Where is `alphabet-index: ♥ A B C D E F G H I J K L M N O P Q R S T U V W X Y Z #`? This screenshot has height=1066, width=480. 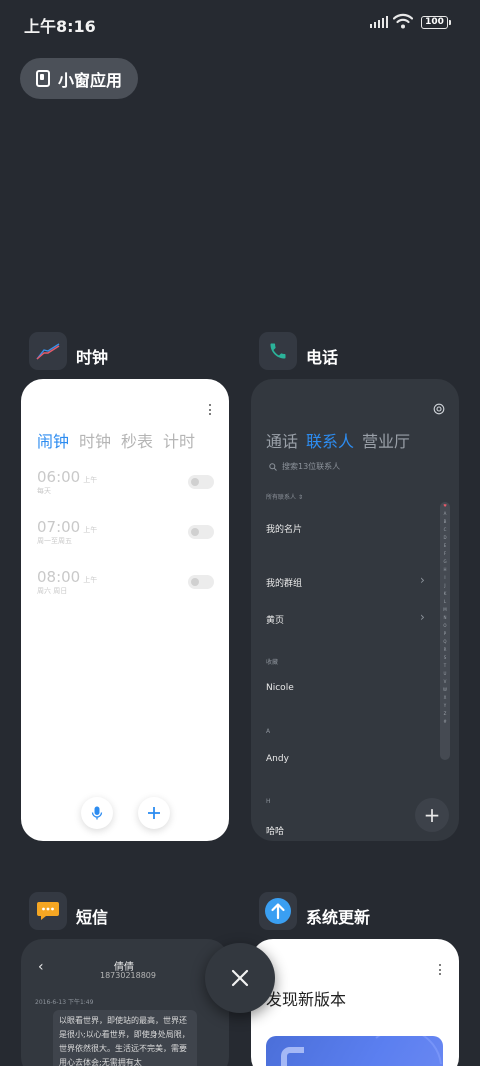
alphabet-index: ♥ A B C D E F G H I J K L M N O P Q R S T U V W X Y Z # is located at coordinates (445, 631).